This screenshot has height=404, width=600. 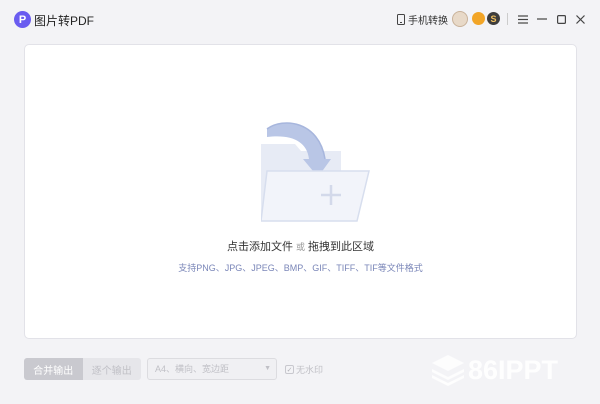 I want to click on or-text: 或, so click(x=300, y=247).